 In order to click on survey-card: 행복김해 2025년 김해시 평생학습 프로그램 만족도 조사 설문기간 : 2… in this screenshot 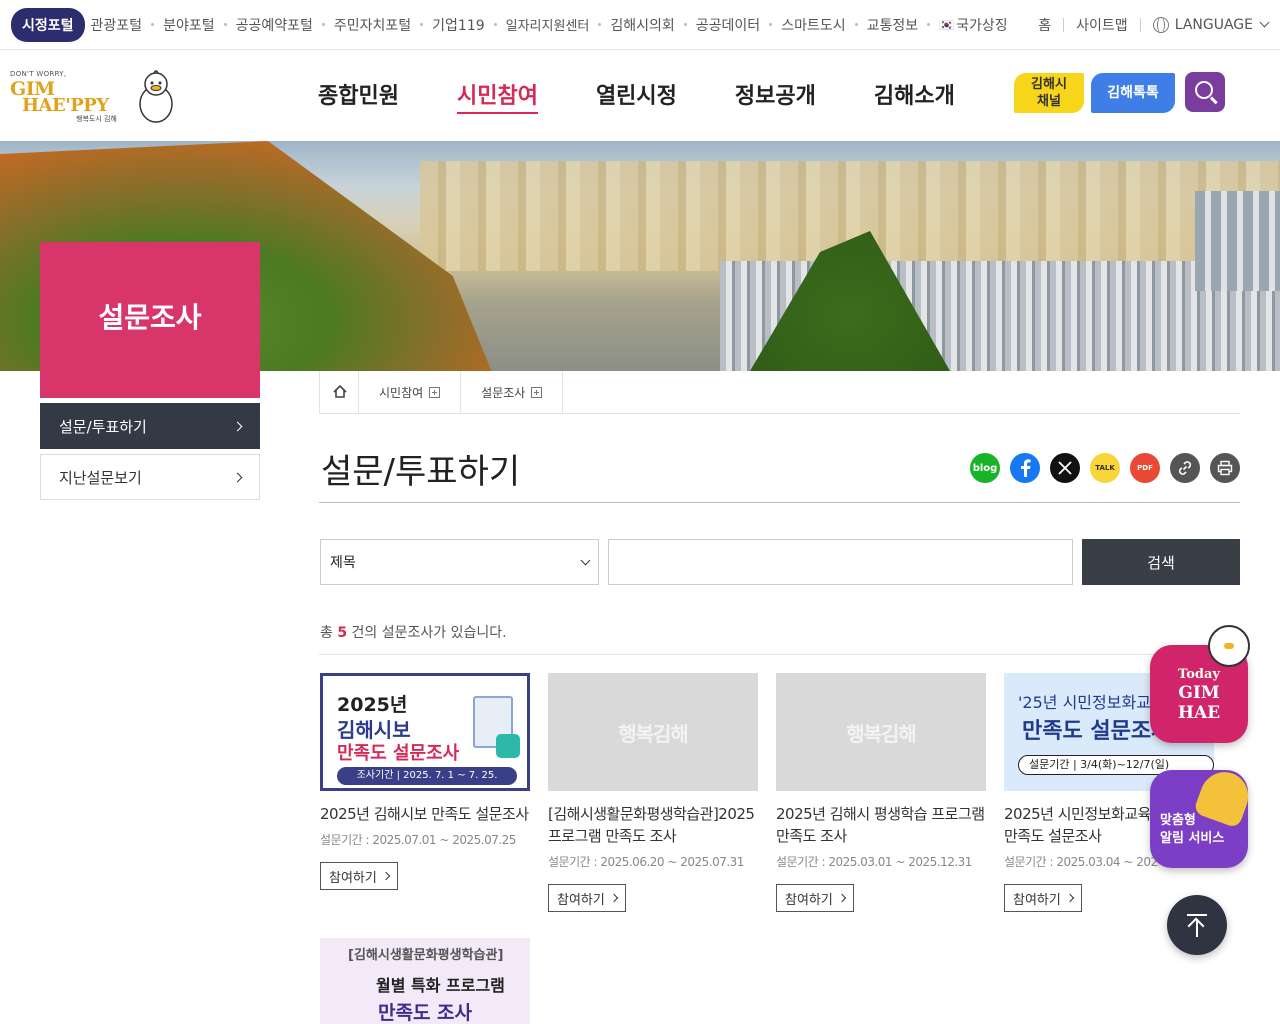, I will do `click(881, 792)`.